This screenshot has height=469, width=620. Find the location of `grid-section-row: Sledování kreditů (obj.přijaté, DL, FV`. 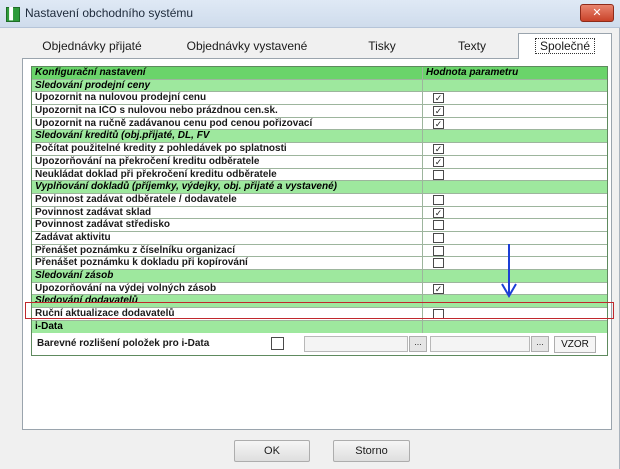

grid-section-row: Sledování kreditů (obj.přijaté, DL, FV is located at coordinates (319, 137).